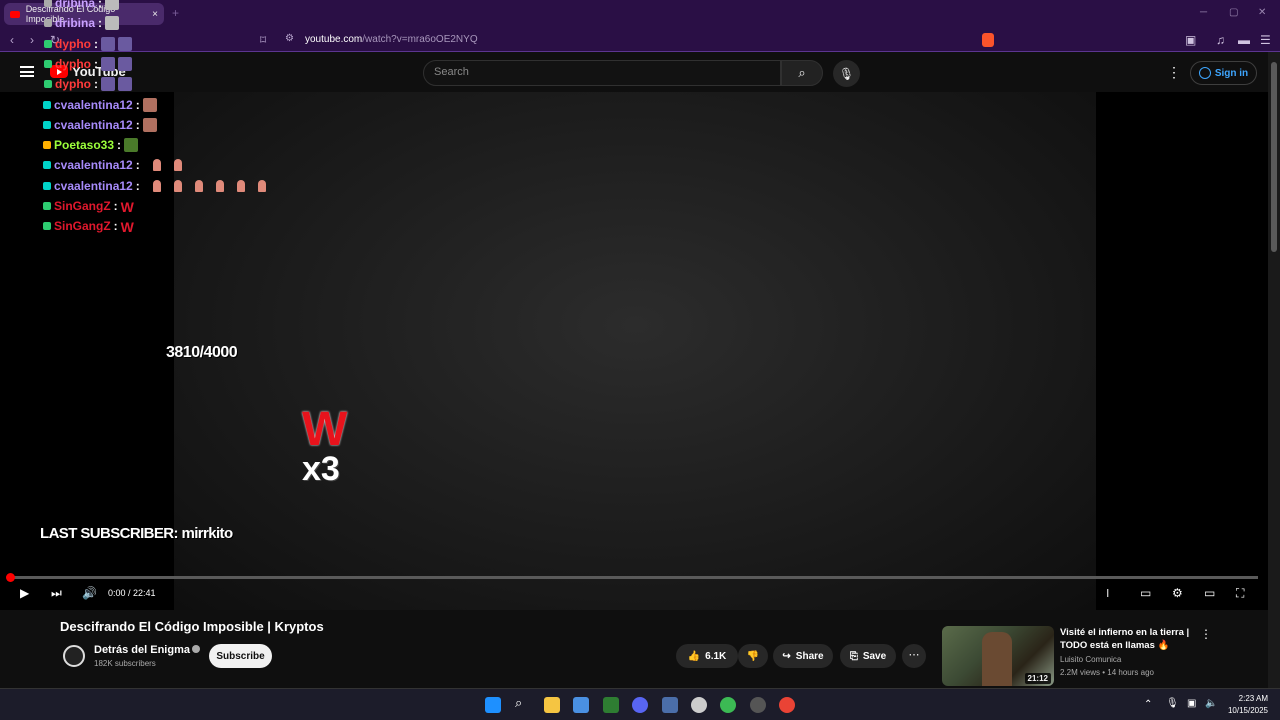 The image size is (1280, 720). Describe the element at coordinates (1177, 593) in the screenshot. I see `settings-gear-icon: ⚙` at that location.